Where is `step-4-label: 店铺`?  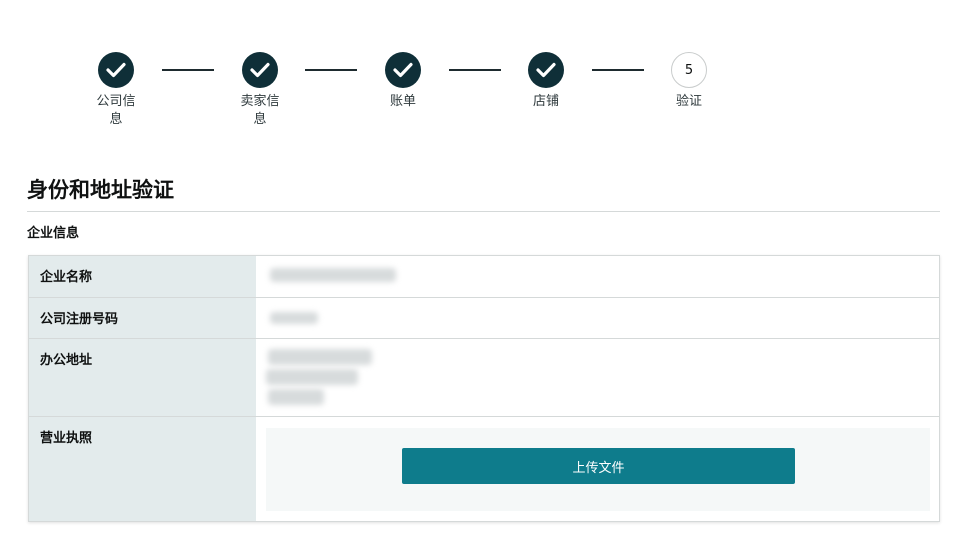
step-4-label: 店铺 is located at coordinates (545, 101).